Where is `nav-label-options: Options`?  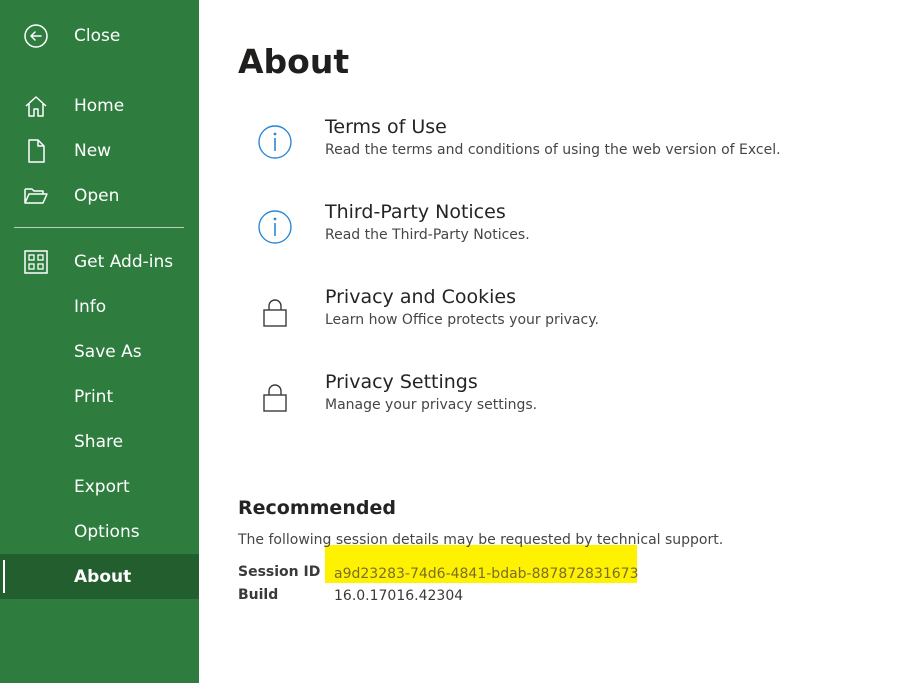
nav-label-options: Options is located at coordinates (107, 531).